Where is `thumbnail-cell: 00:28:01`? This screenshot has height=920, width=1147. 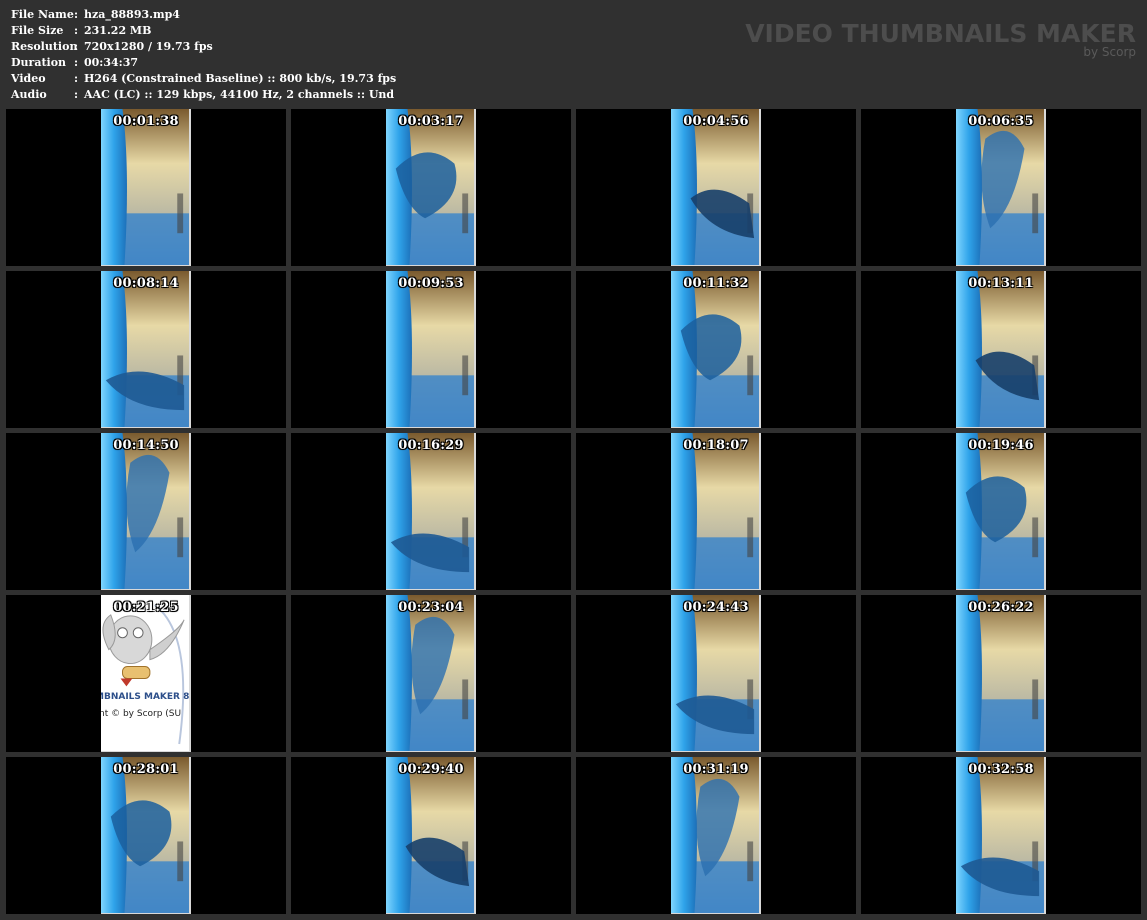
thumbnail-cell: 00:28:01 is located at coordinates (146, 835).